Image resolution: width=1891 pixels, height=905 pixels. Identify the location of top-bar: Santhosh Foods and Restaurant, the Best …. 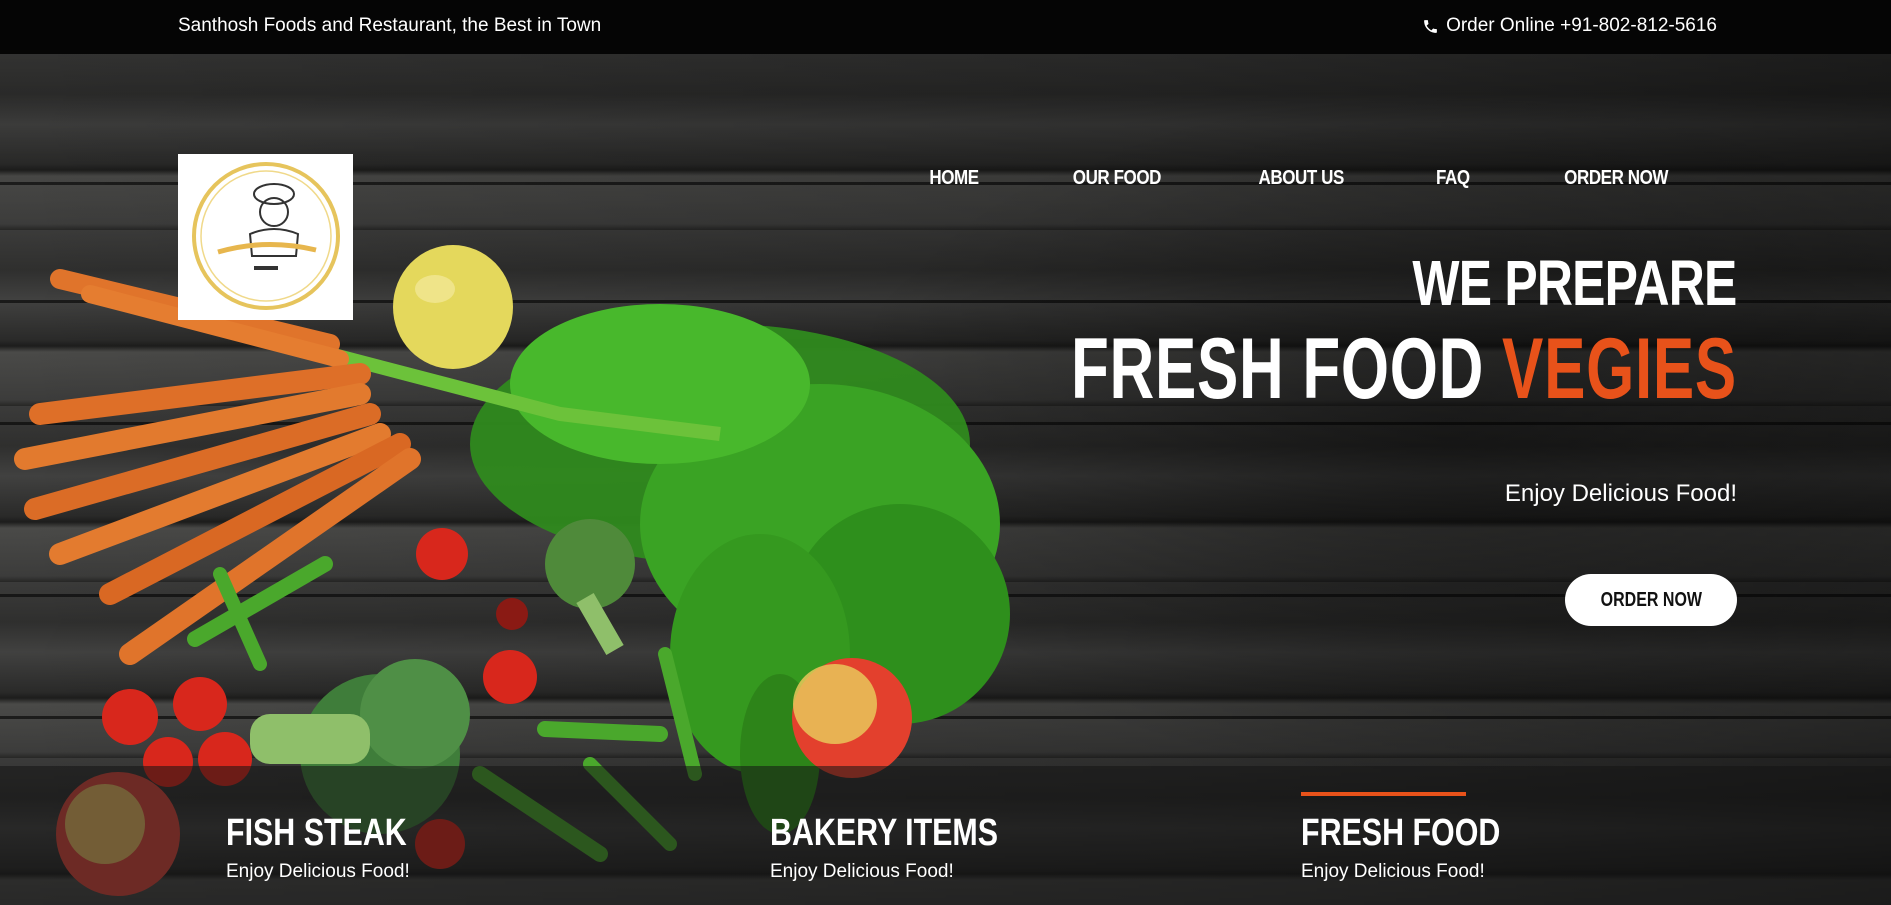
(945, 27).